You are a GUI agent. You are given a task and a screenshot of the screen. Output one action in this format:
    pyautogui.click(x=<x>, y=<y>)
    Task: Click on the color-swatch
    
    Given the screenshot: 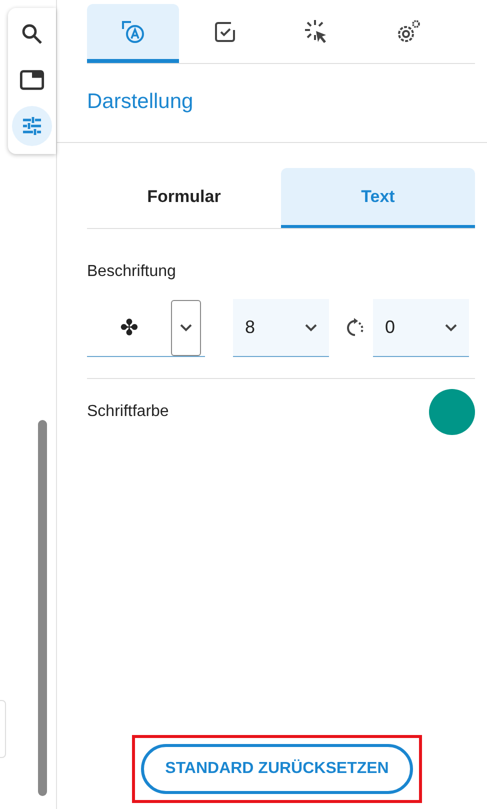 What is the action you would take?
    pyautogui.click(x=452, y=412)
    